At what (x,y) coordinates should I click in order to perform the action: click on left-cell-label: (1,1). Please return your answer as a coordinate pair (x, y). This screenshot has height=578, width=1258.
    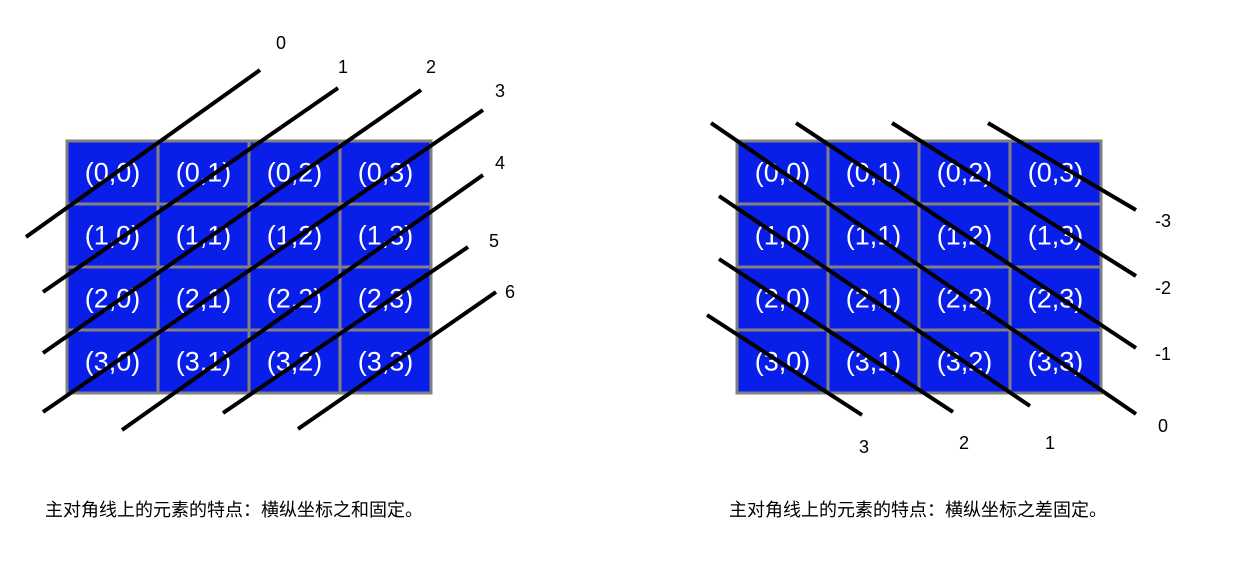
    Looking at the image, I should click on (204, 236).